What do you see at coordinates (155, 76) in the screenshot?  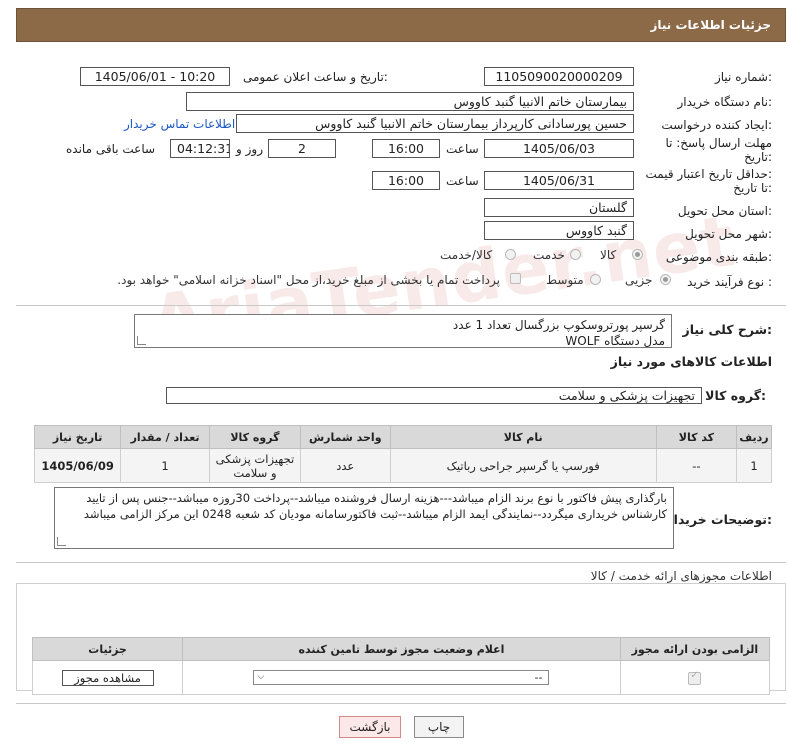 I see `announce-date-field: 1405/06/01 - 10:20` at bounding box center [155, 76].